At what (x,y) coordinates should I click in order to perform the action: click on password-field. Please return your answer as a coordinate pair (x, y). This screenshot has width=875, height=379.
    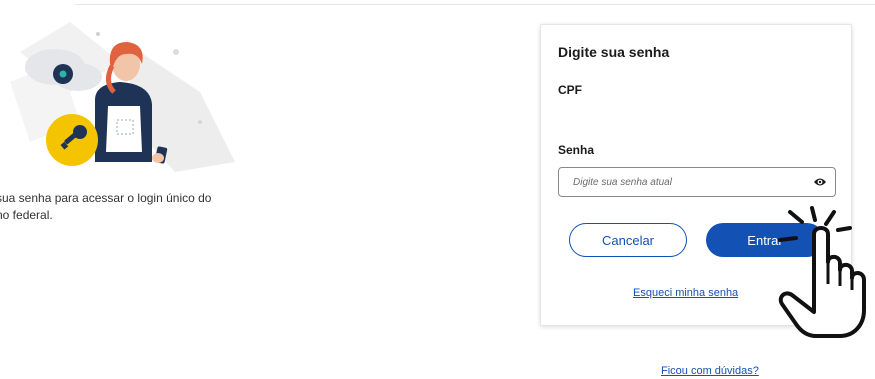
    Looking at the image, I should click on (697, 182).